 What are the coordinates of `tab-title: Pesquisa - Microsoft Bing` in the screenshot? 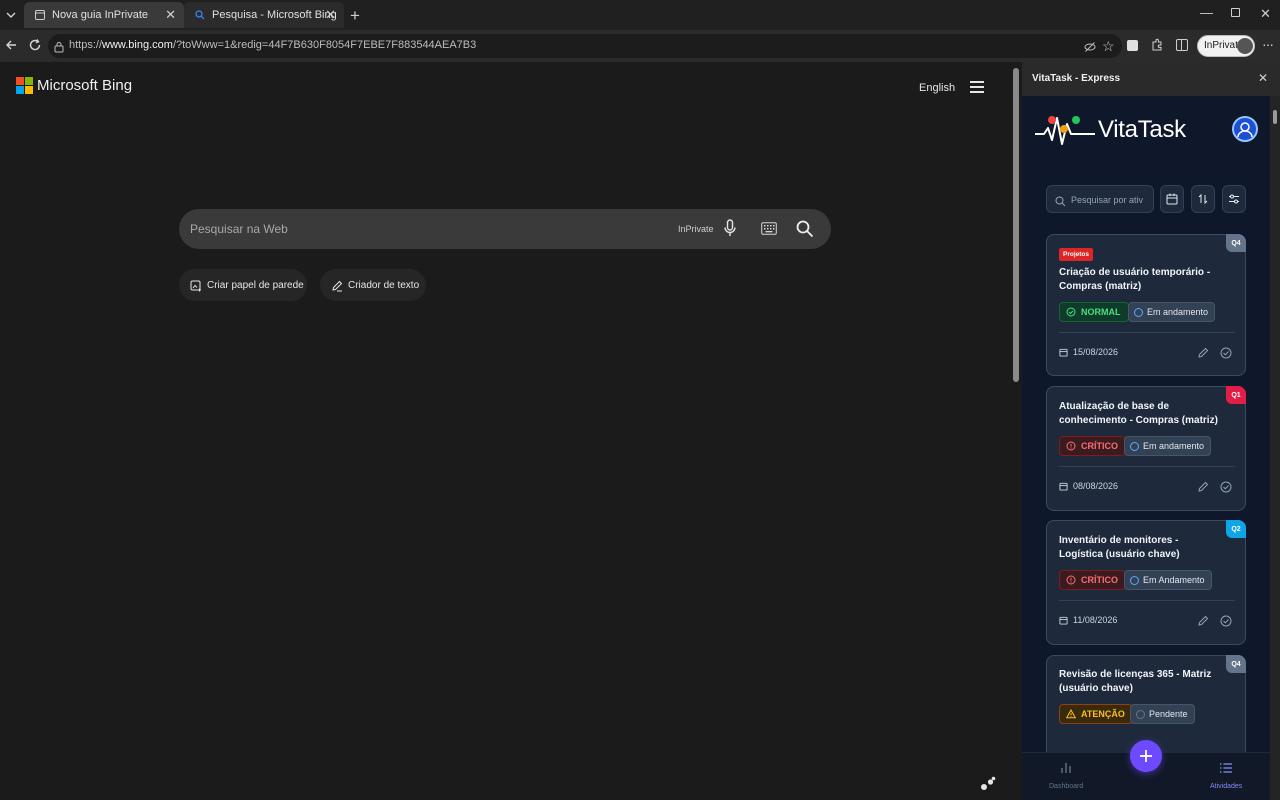 It's located at (274, 15).